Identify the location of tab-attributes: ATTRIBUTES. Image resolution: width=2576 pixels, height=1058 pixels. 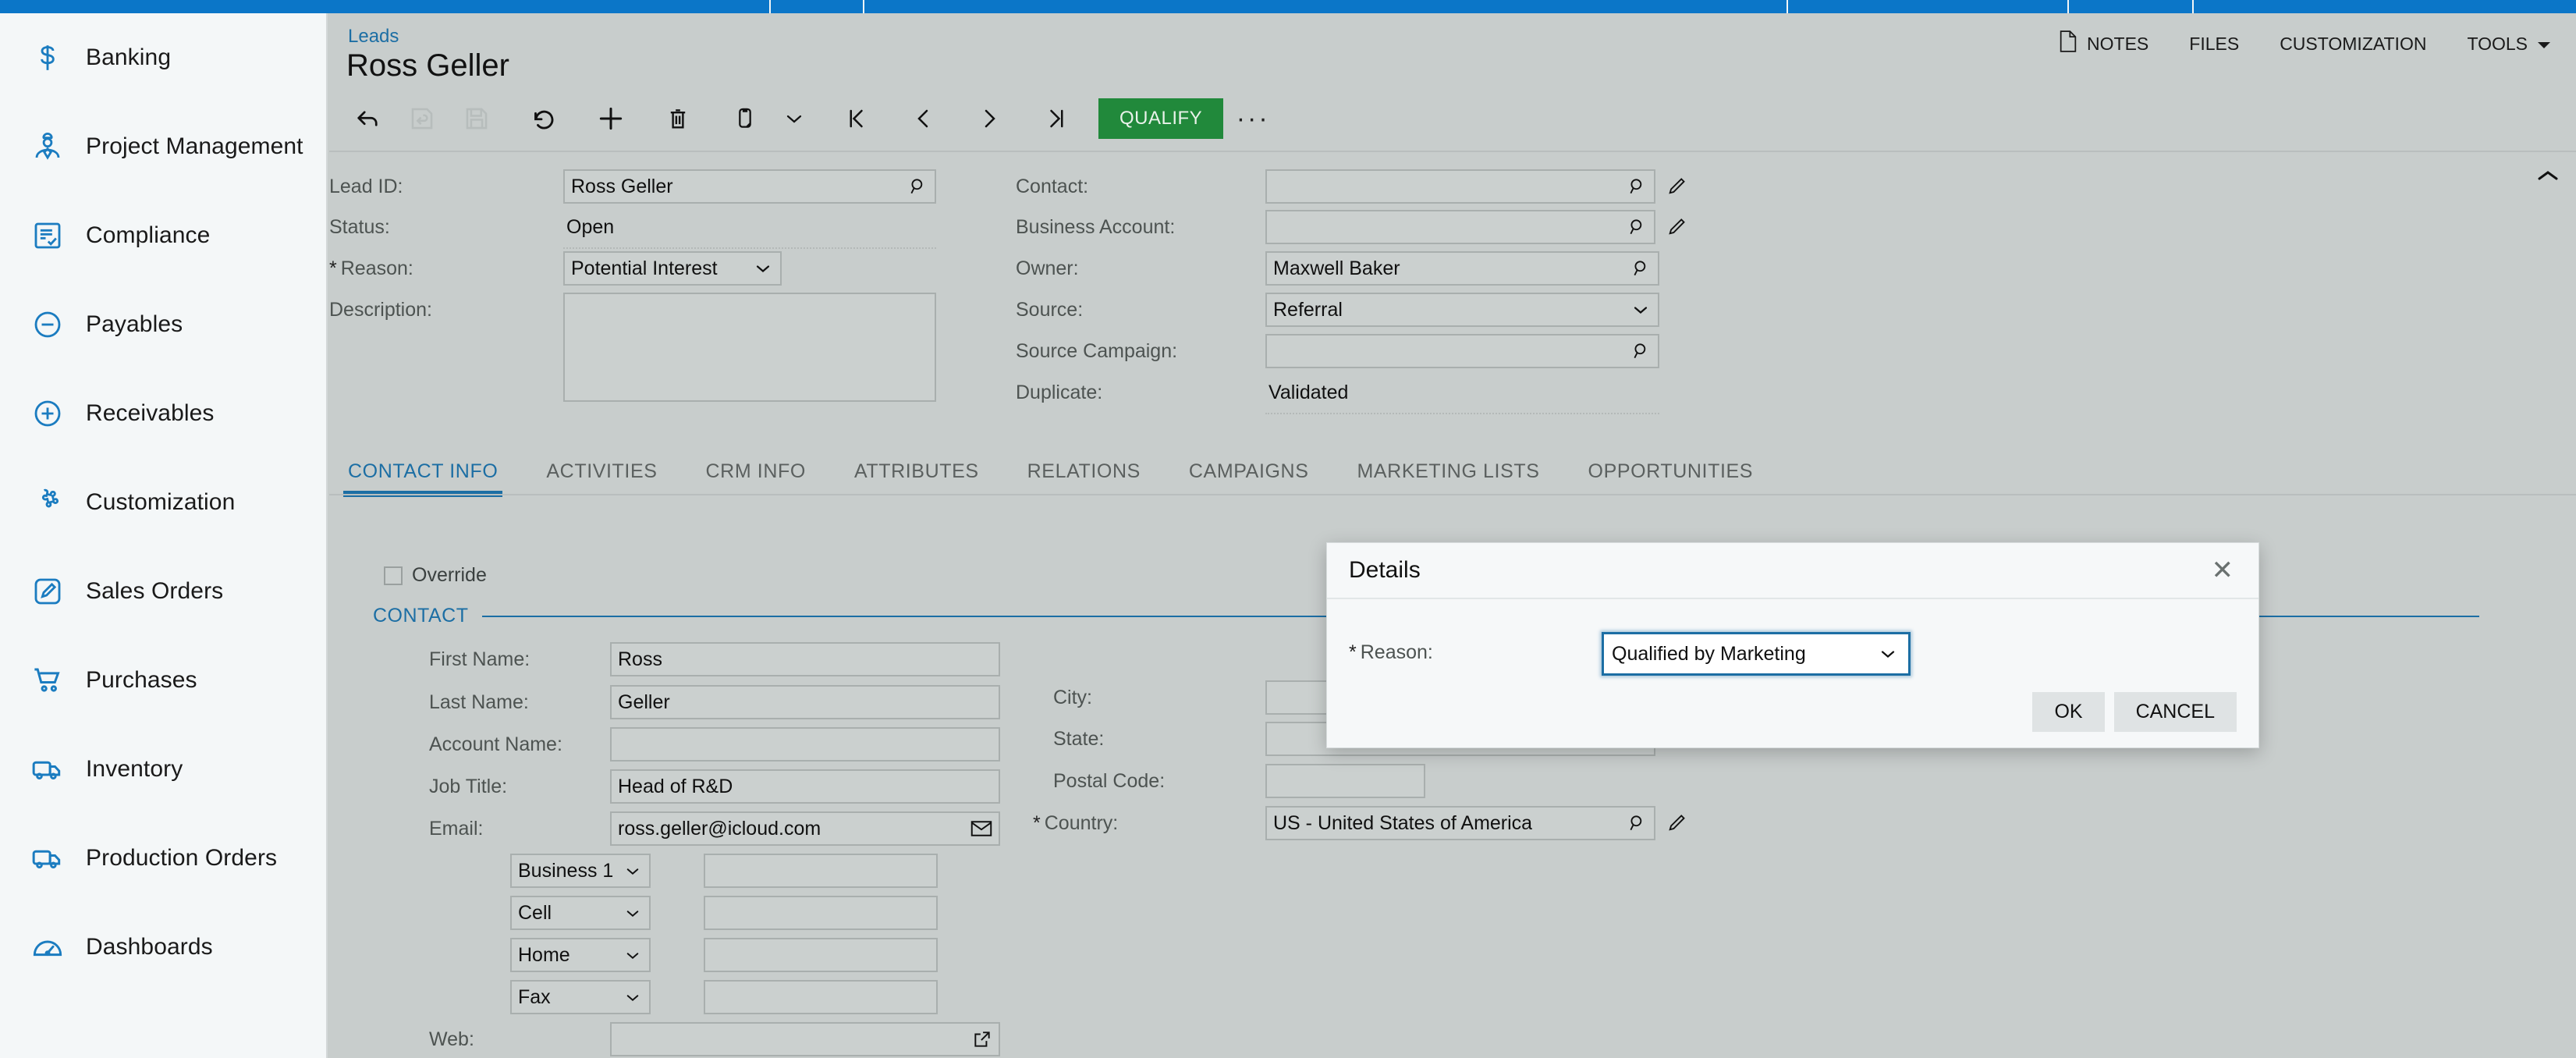
(916, 478).